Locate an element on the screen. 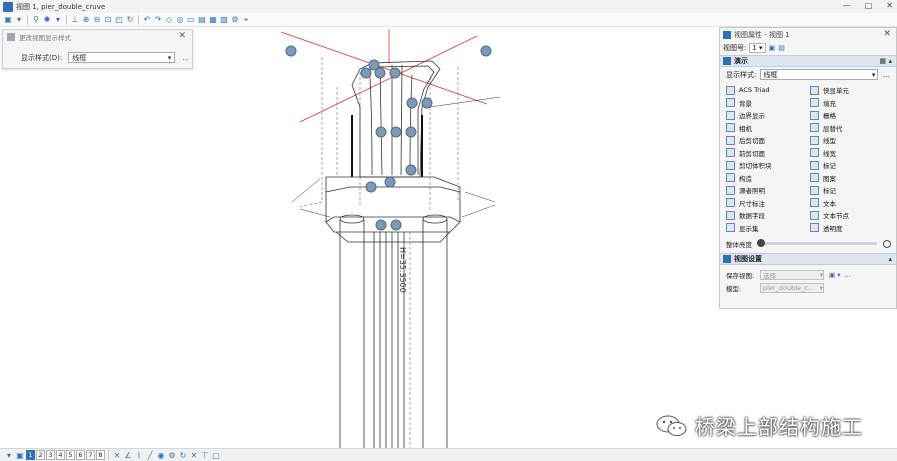  section-icon: ▭ is located at coordinates (191, 20).